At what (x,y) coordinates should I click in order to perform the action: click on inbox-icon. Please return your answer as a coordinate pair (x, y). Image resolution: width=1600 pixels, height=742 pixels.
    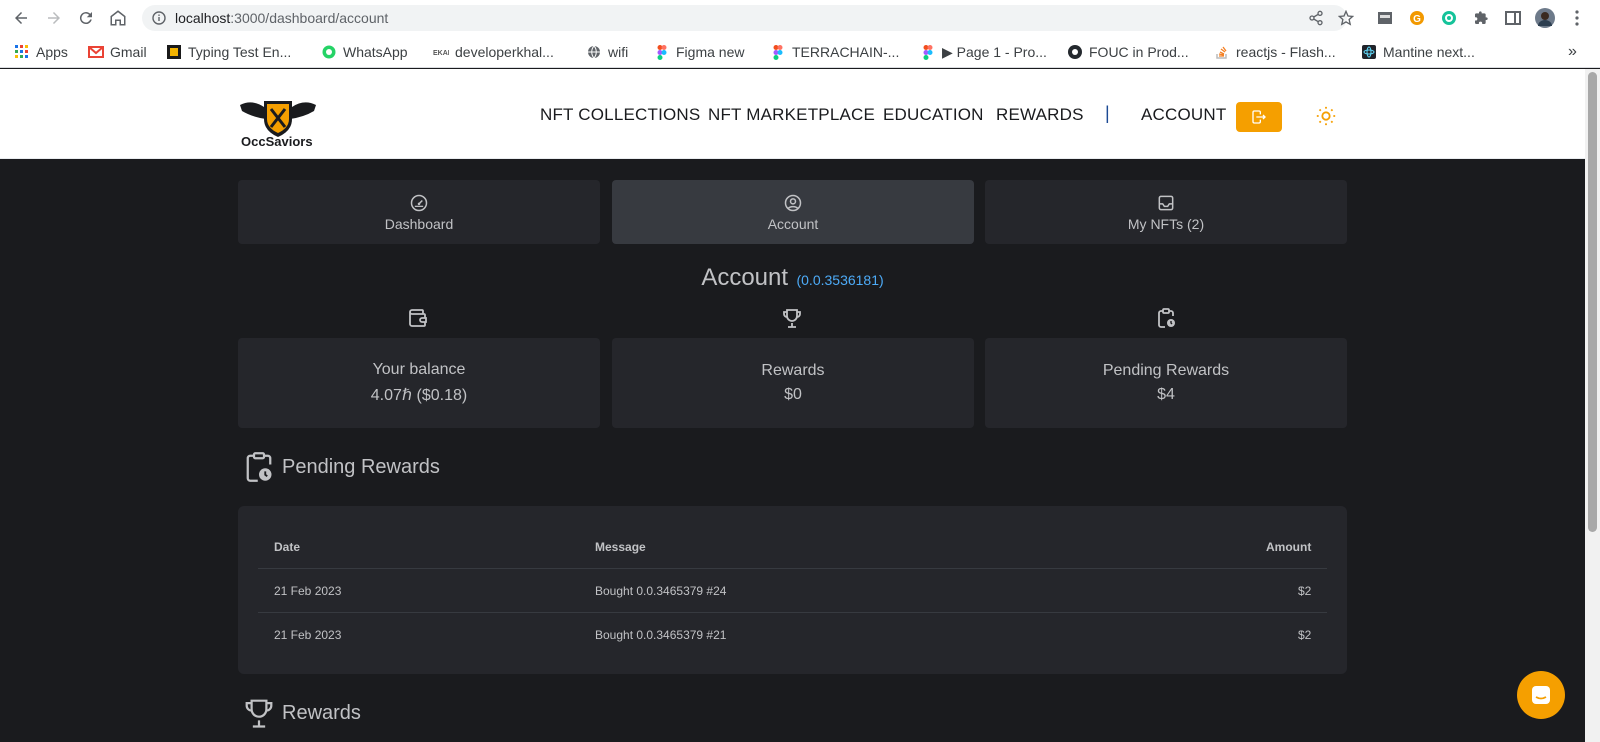
    Looking at the image, I should click on (1166, 203).